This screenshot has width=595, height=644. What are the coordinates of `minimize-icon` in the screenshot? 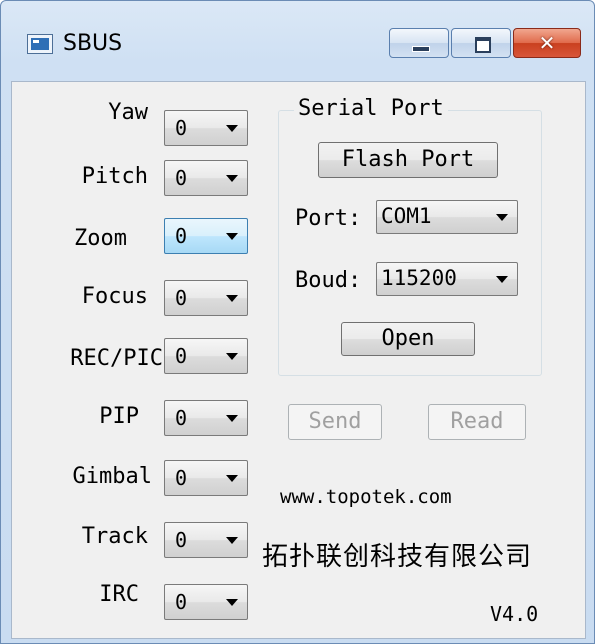 It's located at (421, 49).